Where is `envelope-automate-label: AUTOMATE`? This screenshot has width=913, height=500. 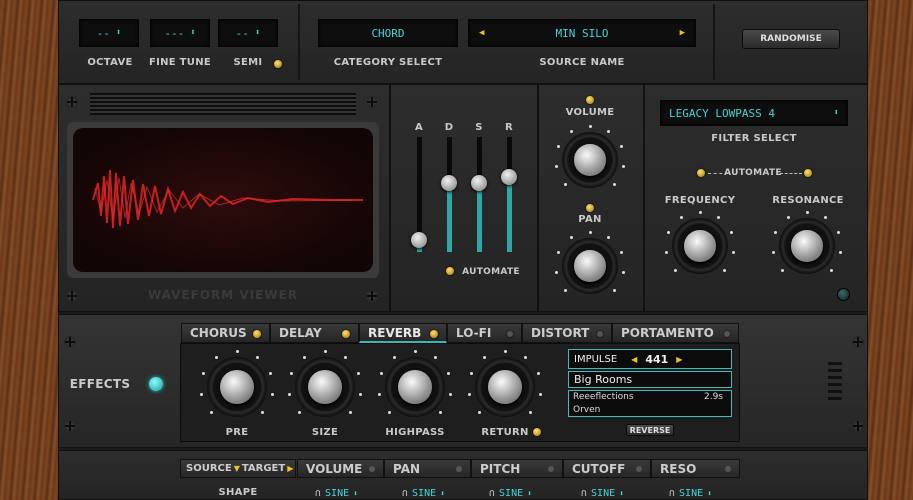 envelope-automate-label: AUTOMATE is located at coordinates (491, 272).